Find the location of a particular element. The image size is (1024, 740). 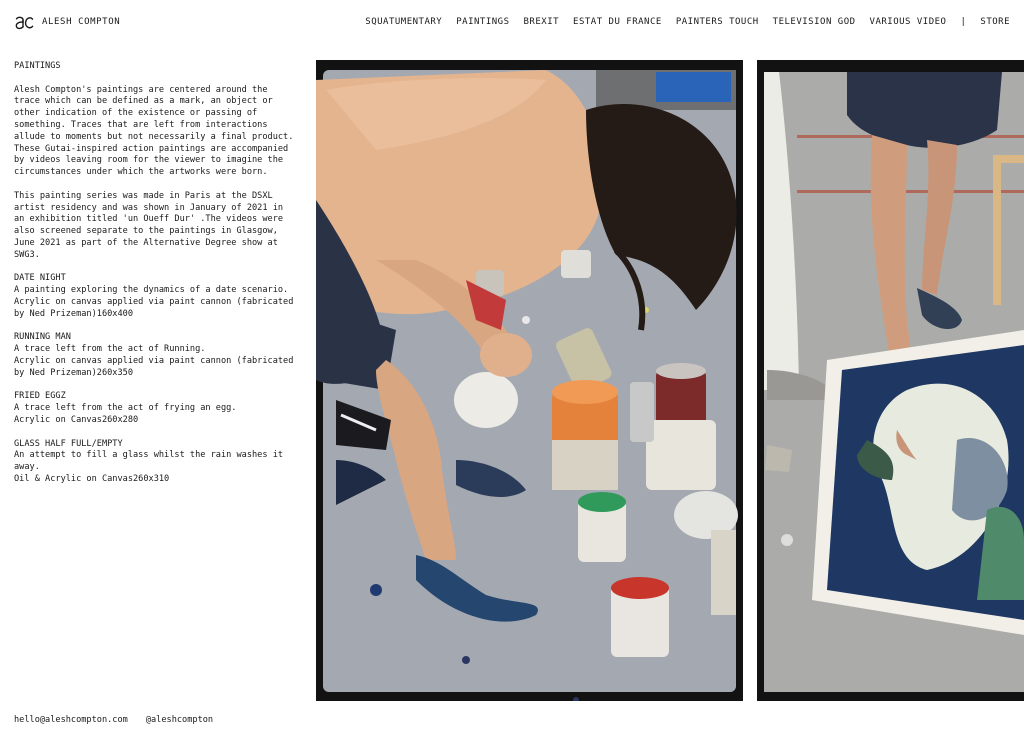

nav-item-squatumentary: SQUATUMENTARY is located at coordinates (403, 22).